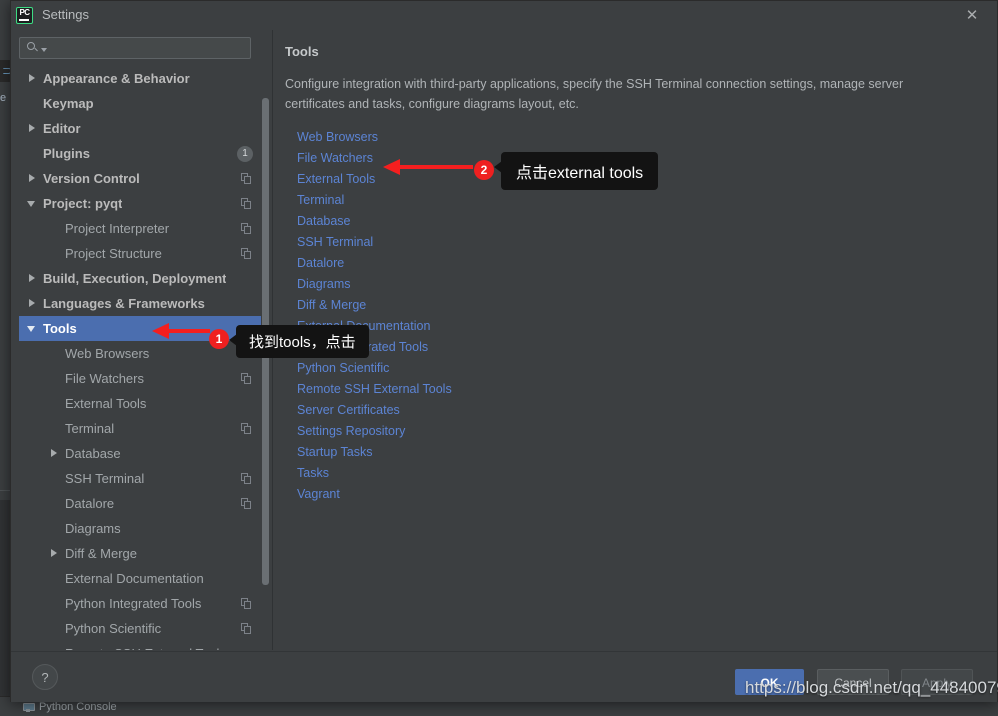  What do you see at coordinates (632, 368) in the screenshot?
I see `tools-link-python-scientific: Python Scientific` at bounding box center [632, 368].